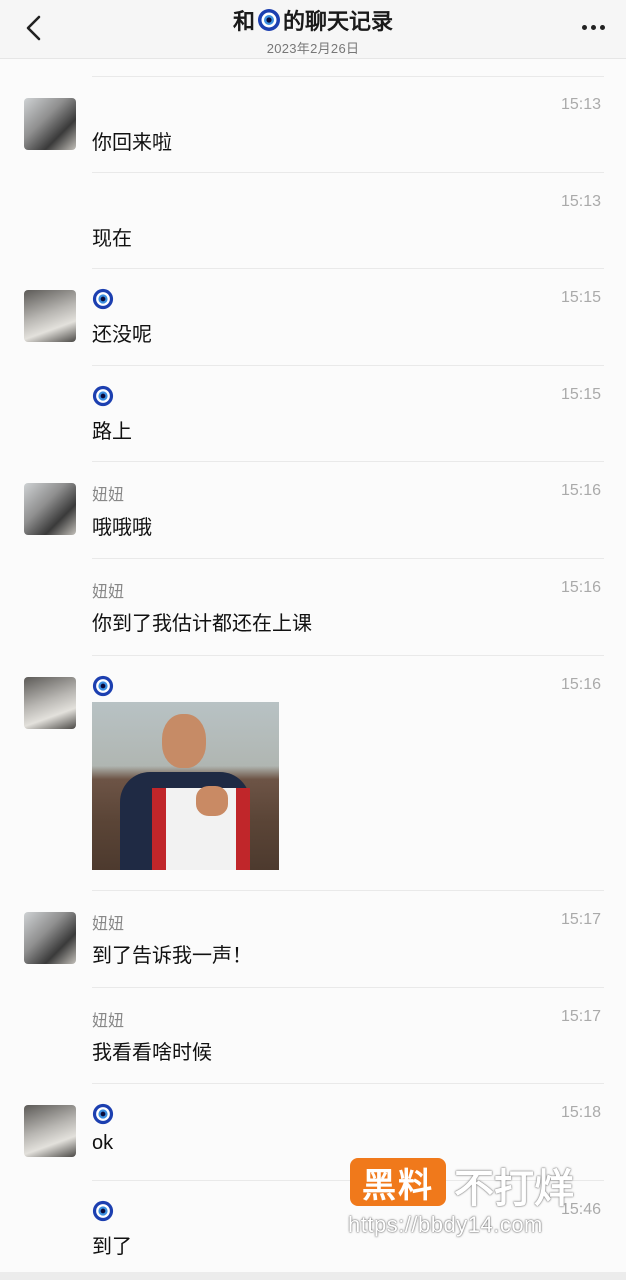  What do you see at coordinates (580, 1112) in the screenshot?
I see `message-time: 15:18` at bounding box center [580, 1112].